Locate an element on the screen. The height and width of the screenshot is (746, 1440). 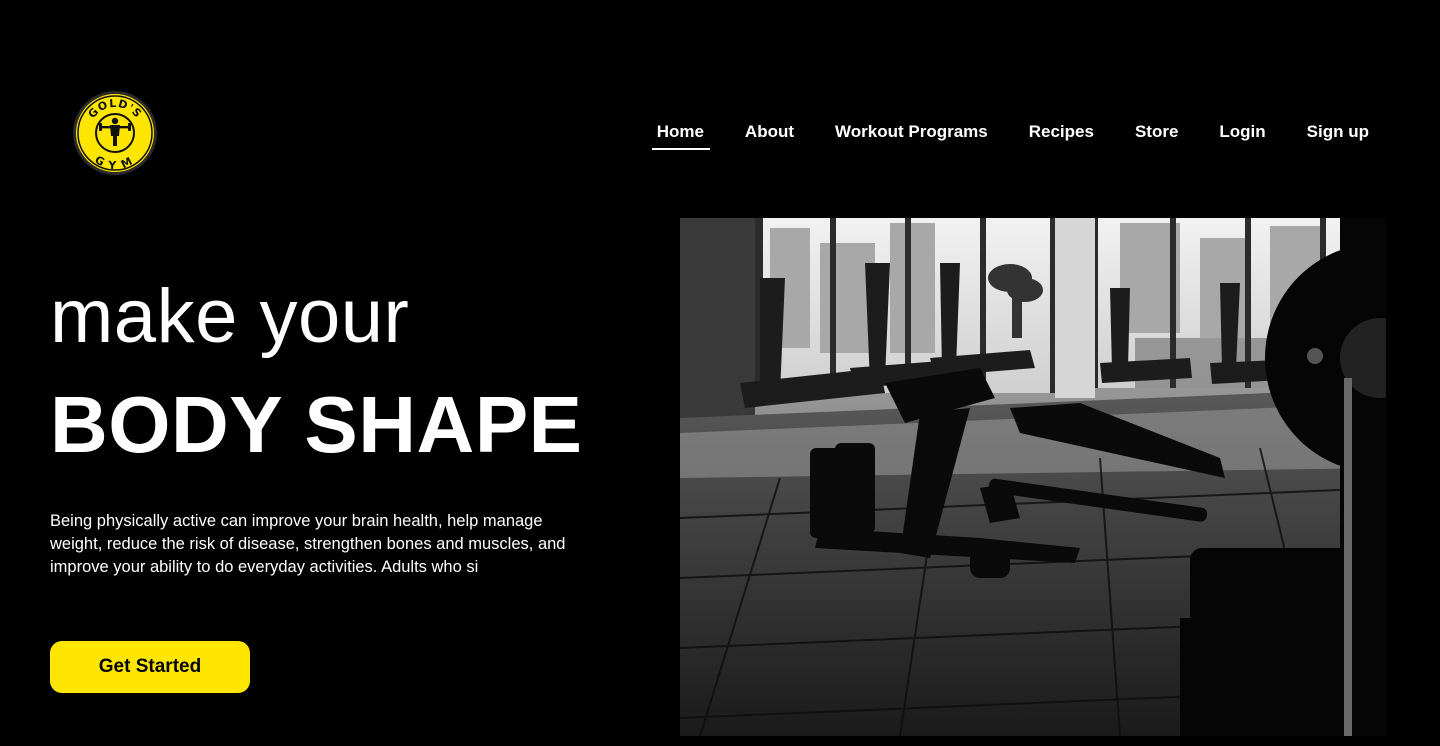
nav-store: Store is located at coordinates (1156, 135).